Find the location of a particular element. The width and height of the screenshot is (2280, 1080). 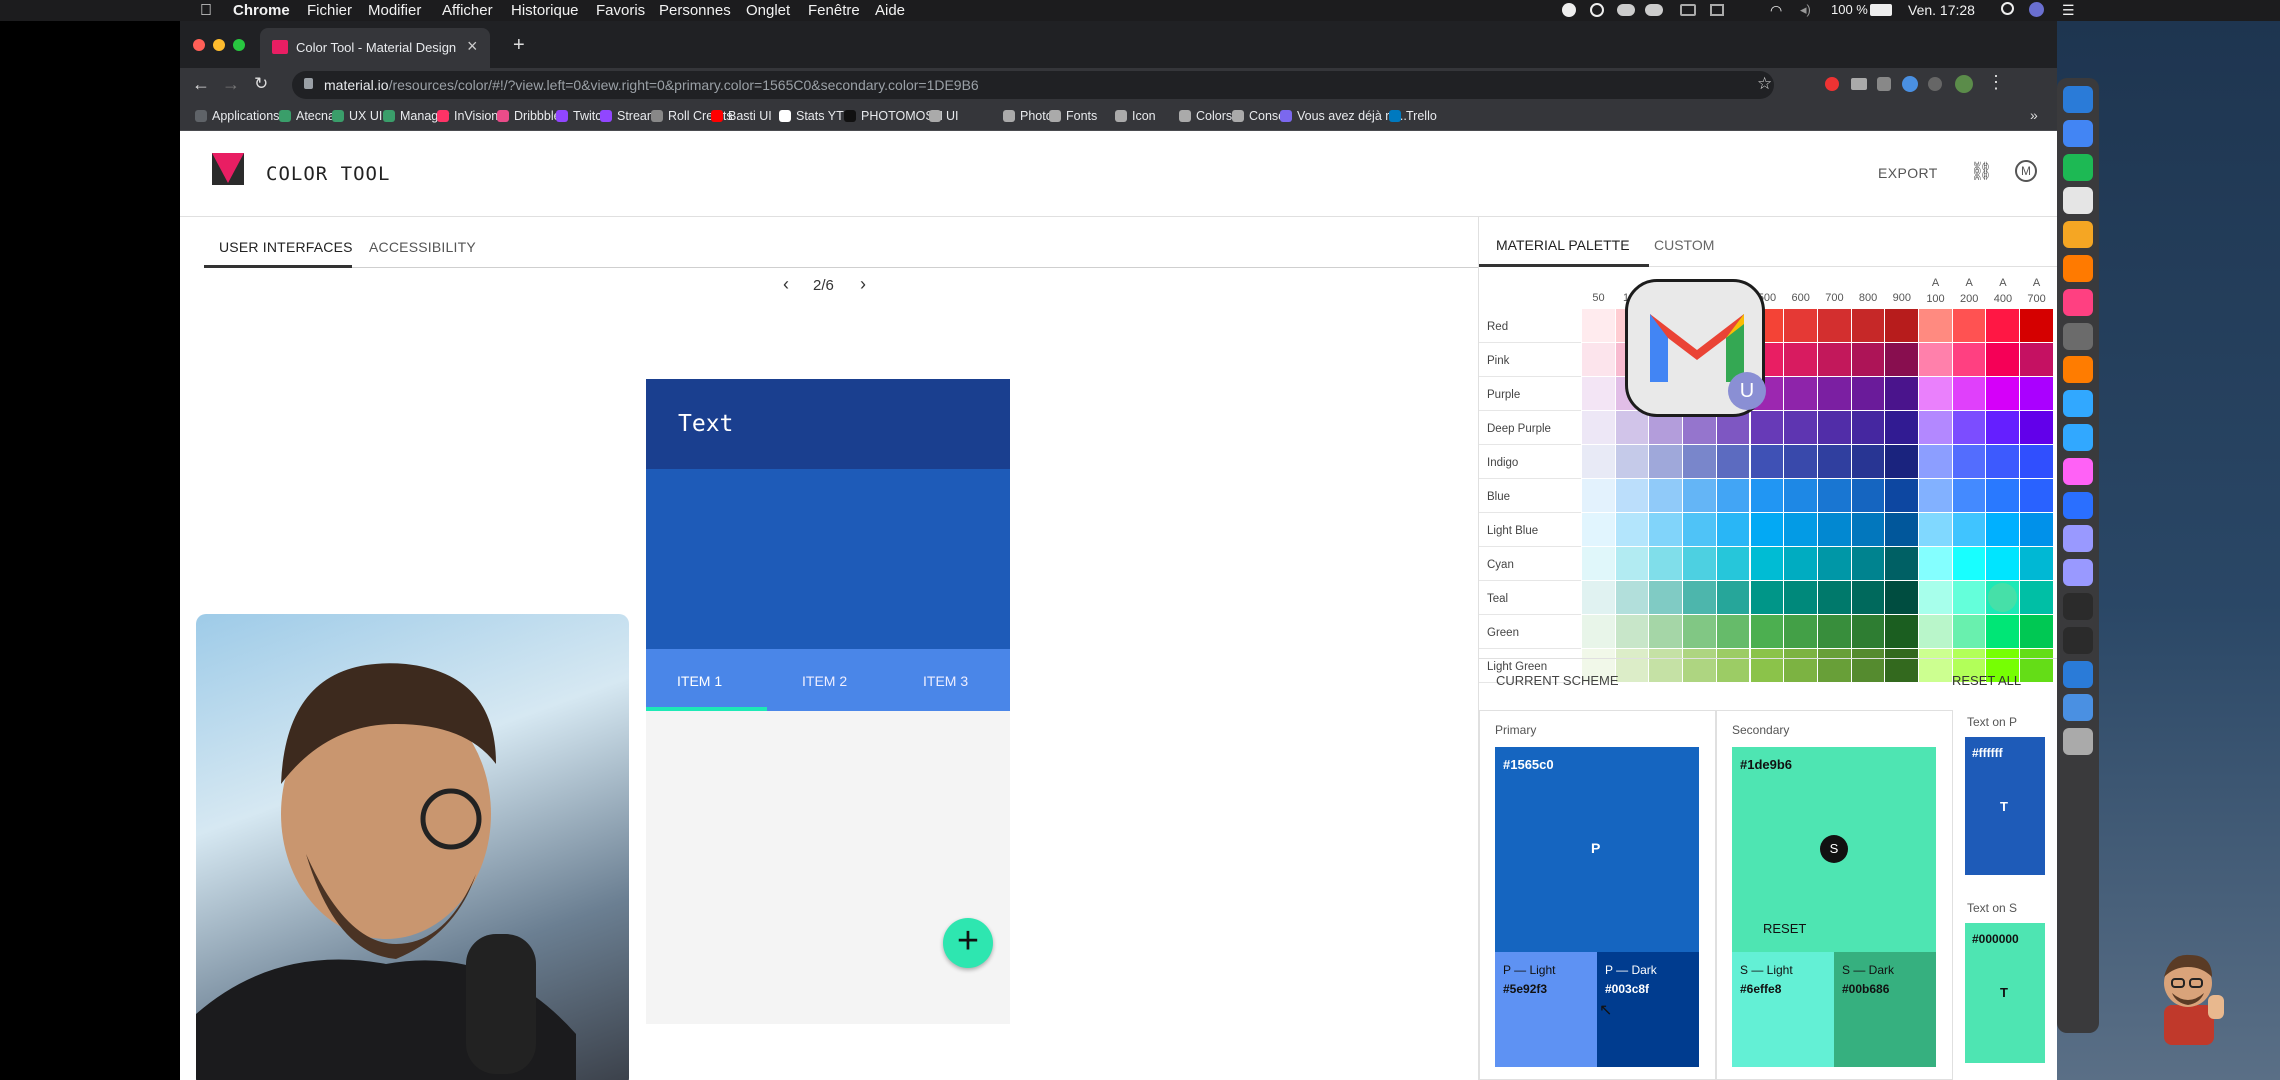

tab-material-palette: MATERIAL PALETTE is located at coordinates (1563, 245).